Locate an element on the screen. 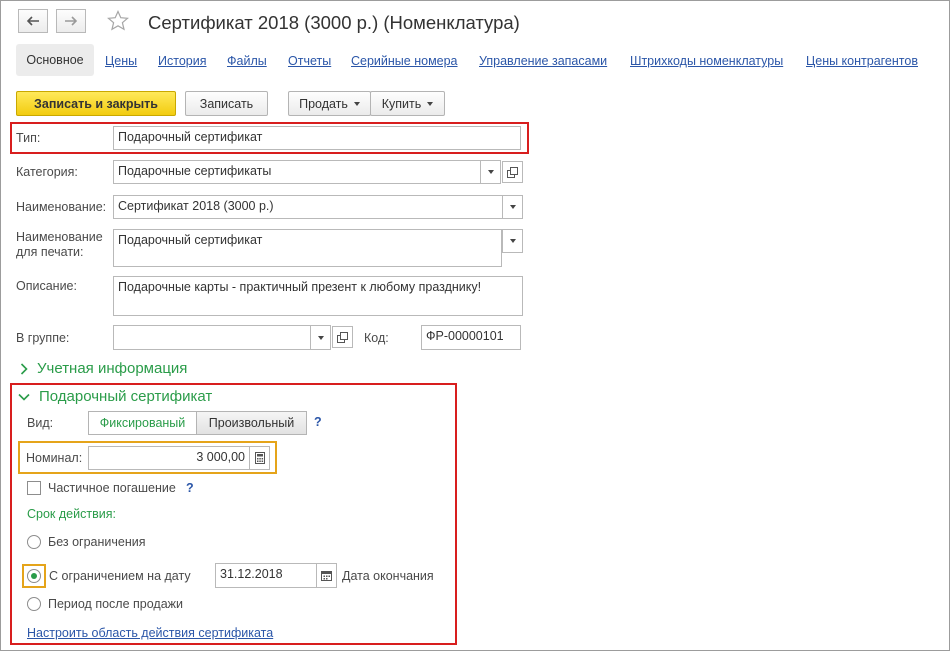  partial-help-icon: ? is located at coordinates (190, 488).